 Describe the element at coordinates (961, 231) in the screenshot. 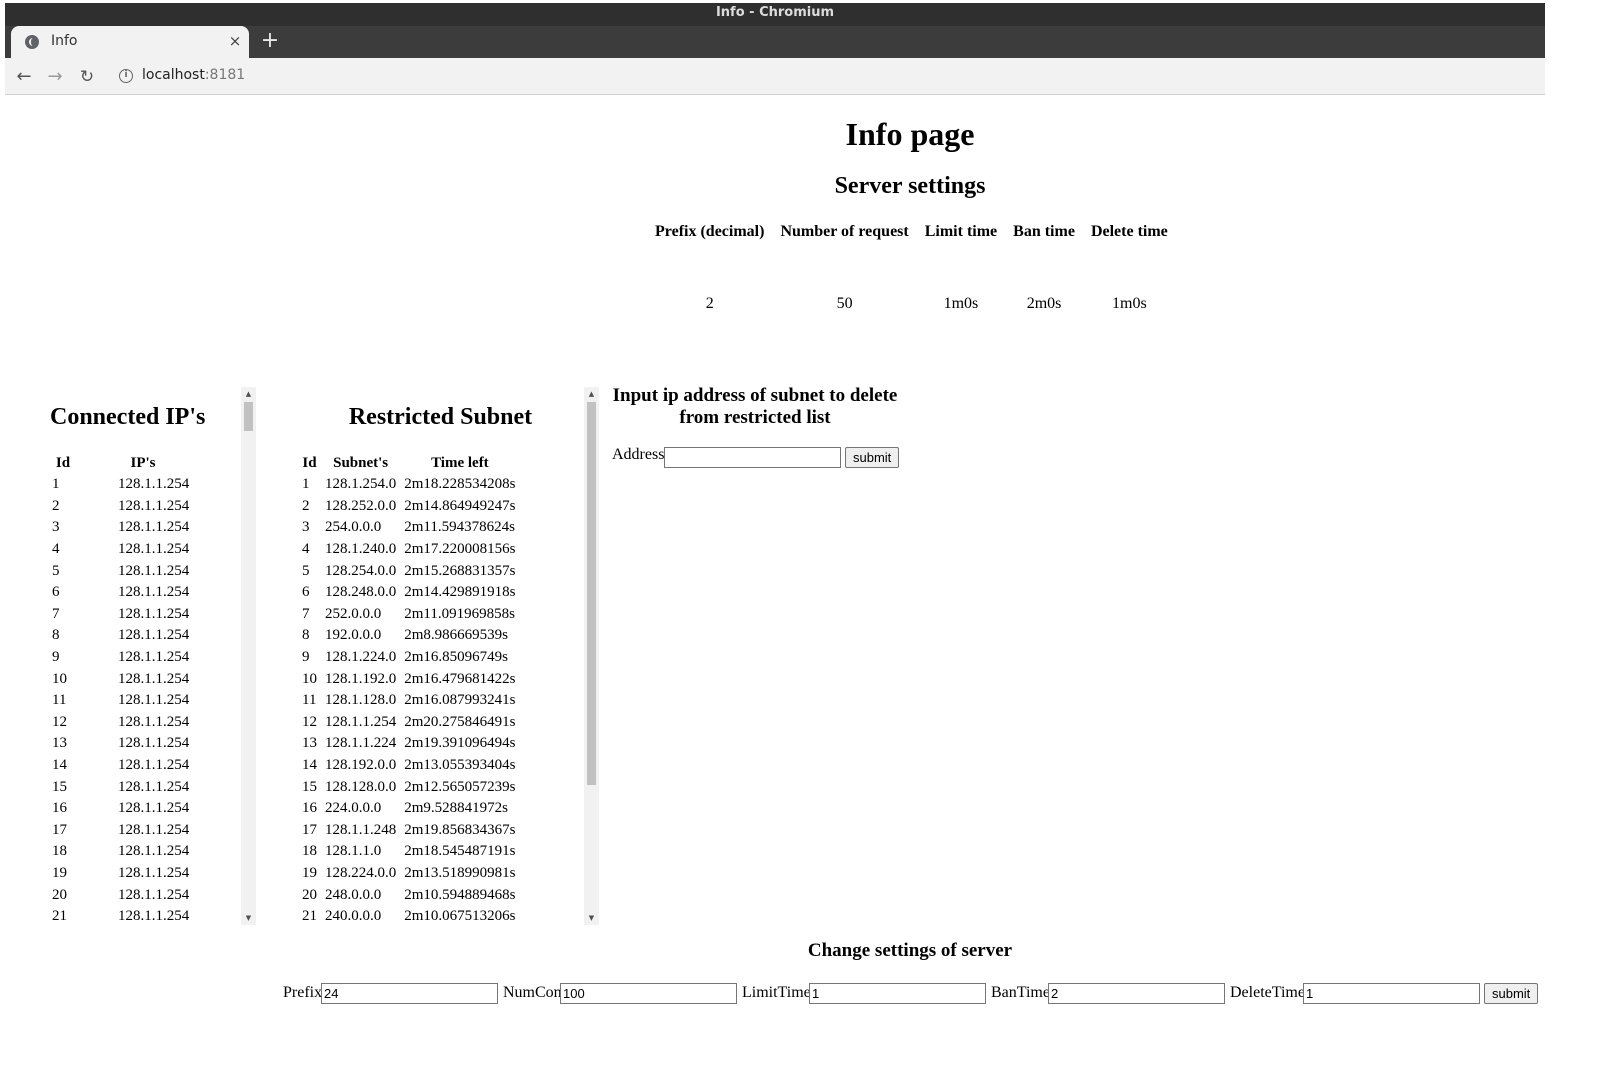

I see `settings-header-limit-time: Limit time` at that location.